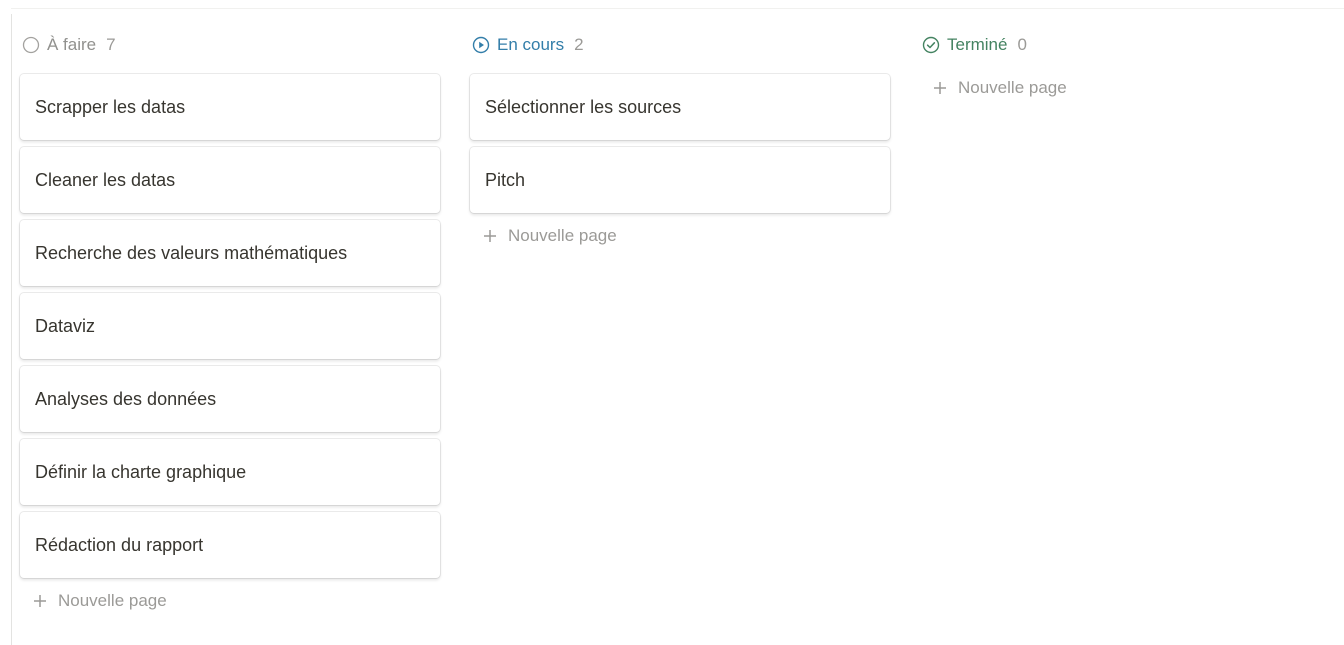 The image size is (1344, 645). I want to click on card: Sélectionner les sources, so click(680, 107).